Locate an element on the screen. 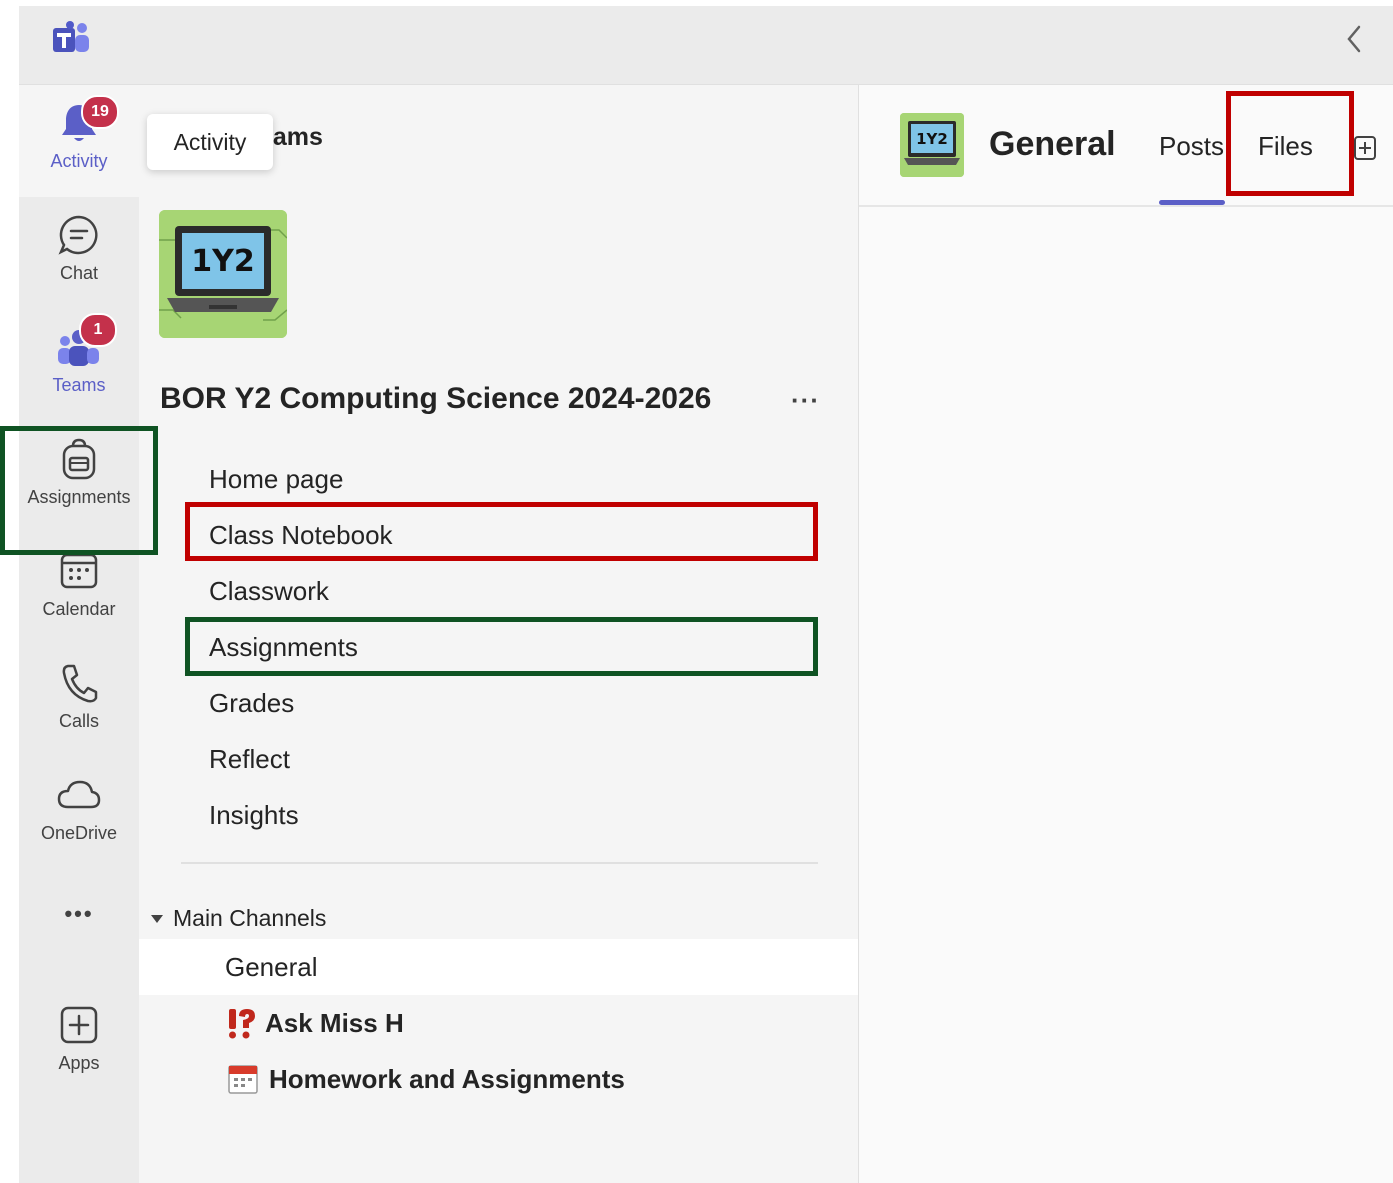 This screenshot has width=1393, height=1183. rail-item-apps: Apps is located at coordinates (79, 1043).